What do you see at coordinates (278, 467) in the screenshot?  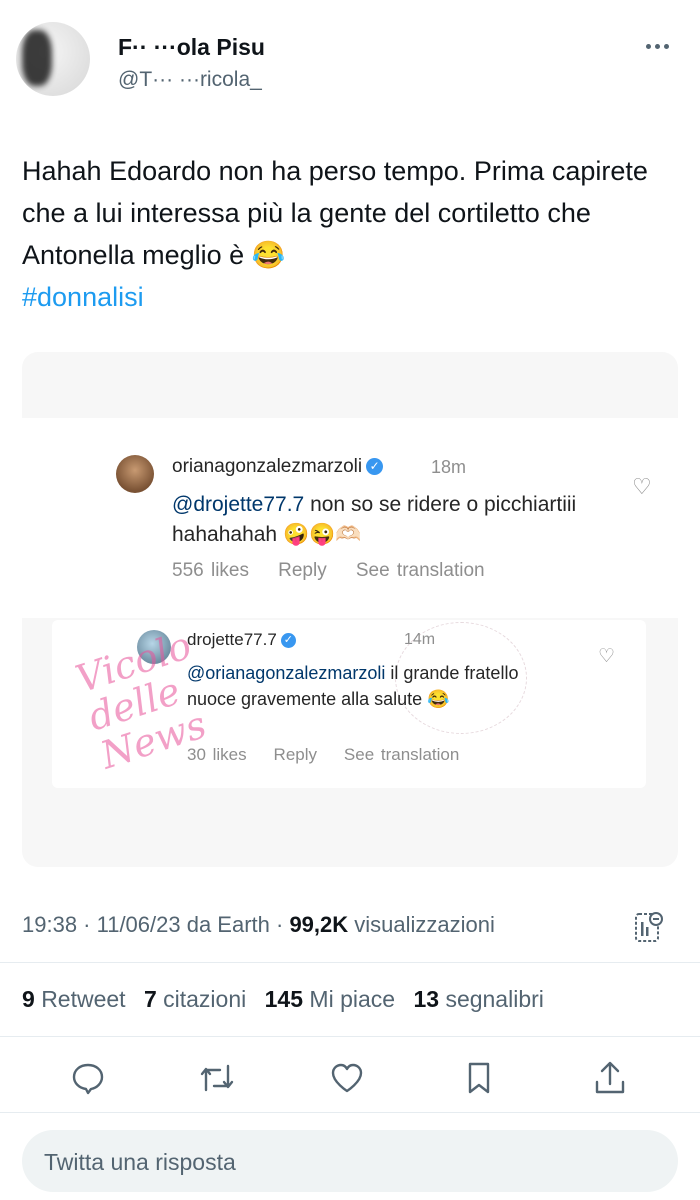 I see `commenter-username-1: orianagonzalezmarzoli ✓` at bounding box center [278, 467].